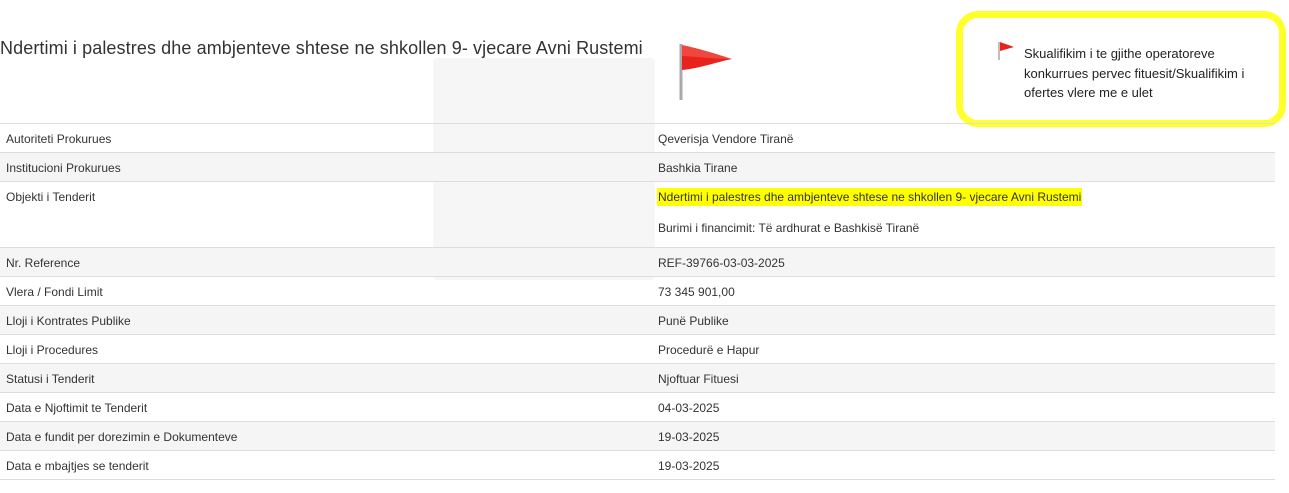 This screenshot has height=493, width=1289. Describe the element at coordinates (77, 466) in the screenshot. I see `row-label: Data e mbajtjes se tenderit` at that location.